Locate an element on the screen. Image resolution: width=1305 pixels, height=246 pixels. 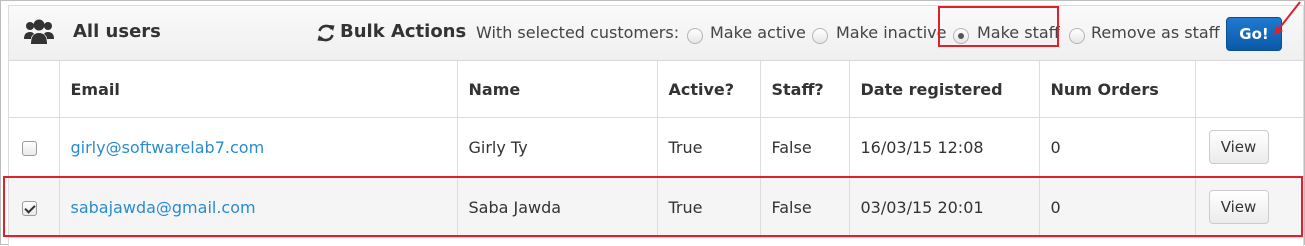
name-cell: Saba Jawda is located at coordinates (557, 207).